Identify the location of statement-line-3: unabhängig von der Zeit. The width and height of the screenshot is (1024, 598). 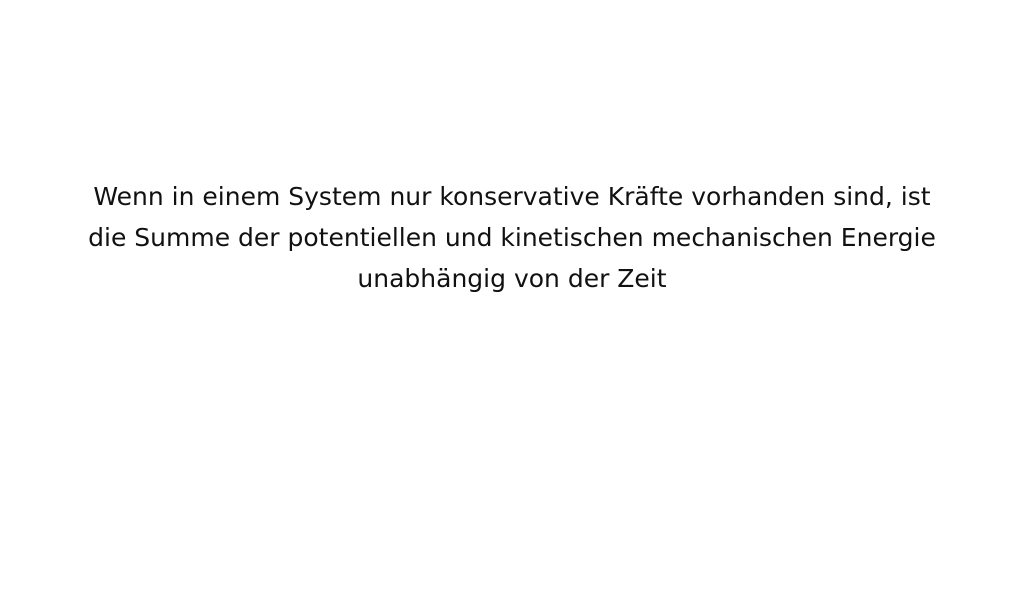
(512, 278).